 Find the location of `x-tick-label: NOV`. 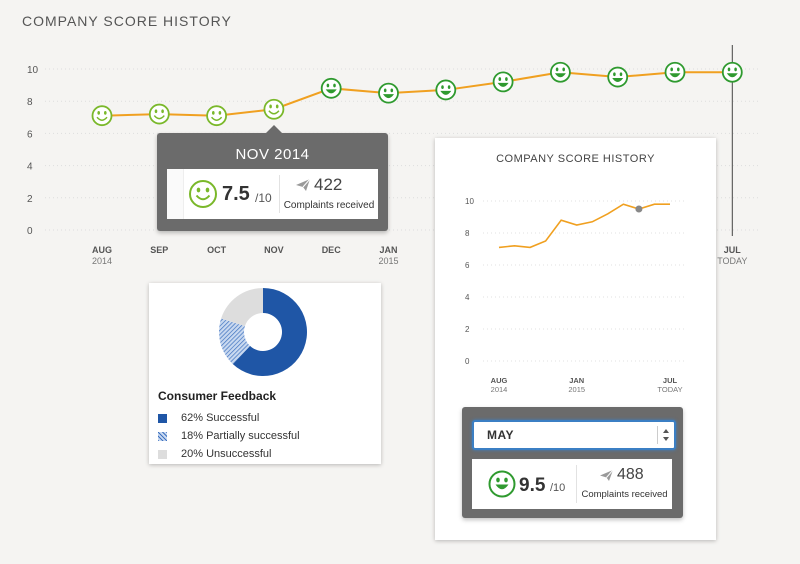

x-tick-label: NOV is located at coordinates (274, 250).